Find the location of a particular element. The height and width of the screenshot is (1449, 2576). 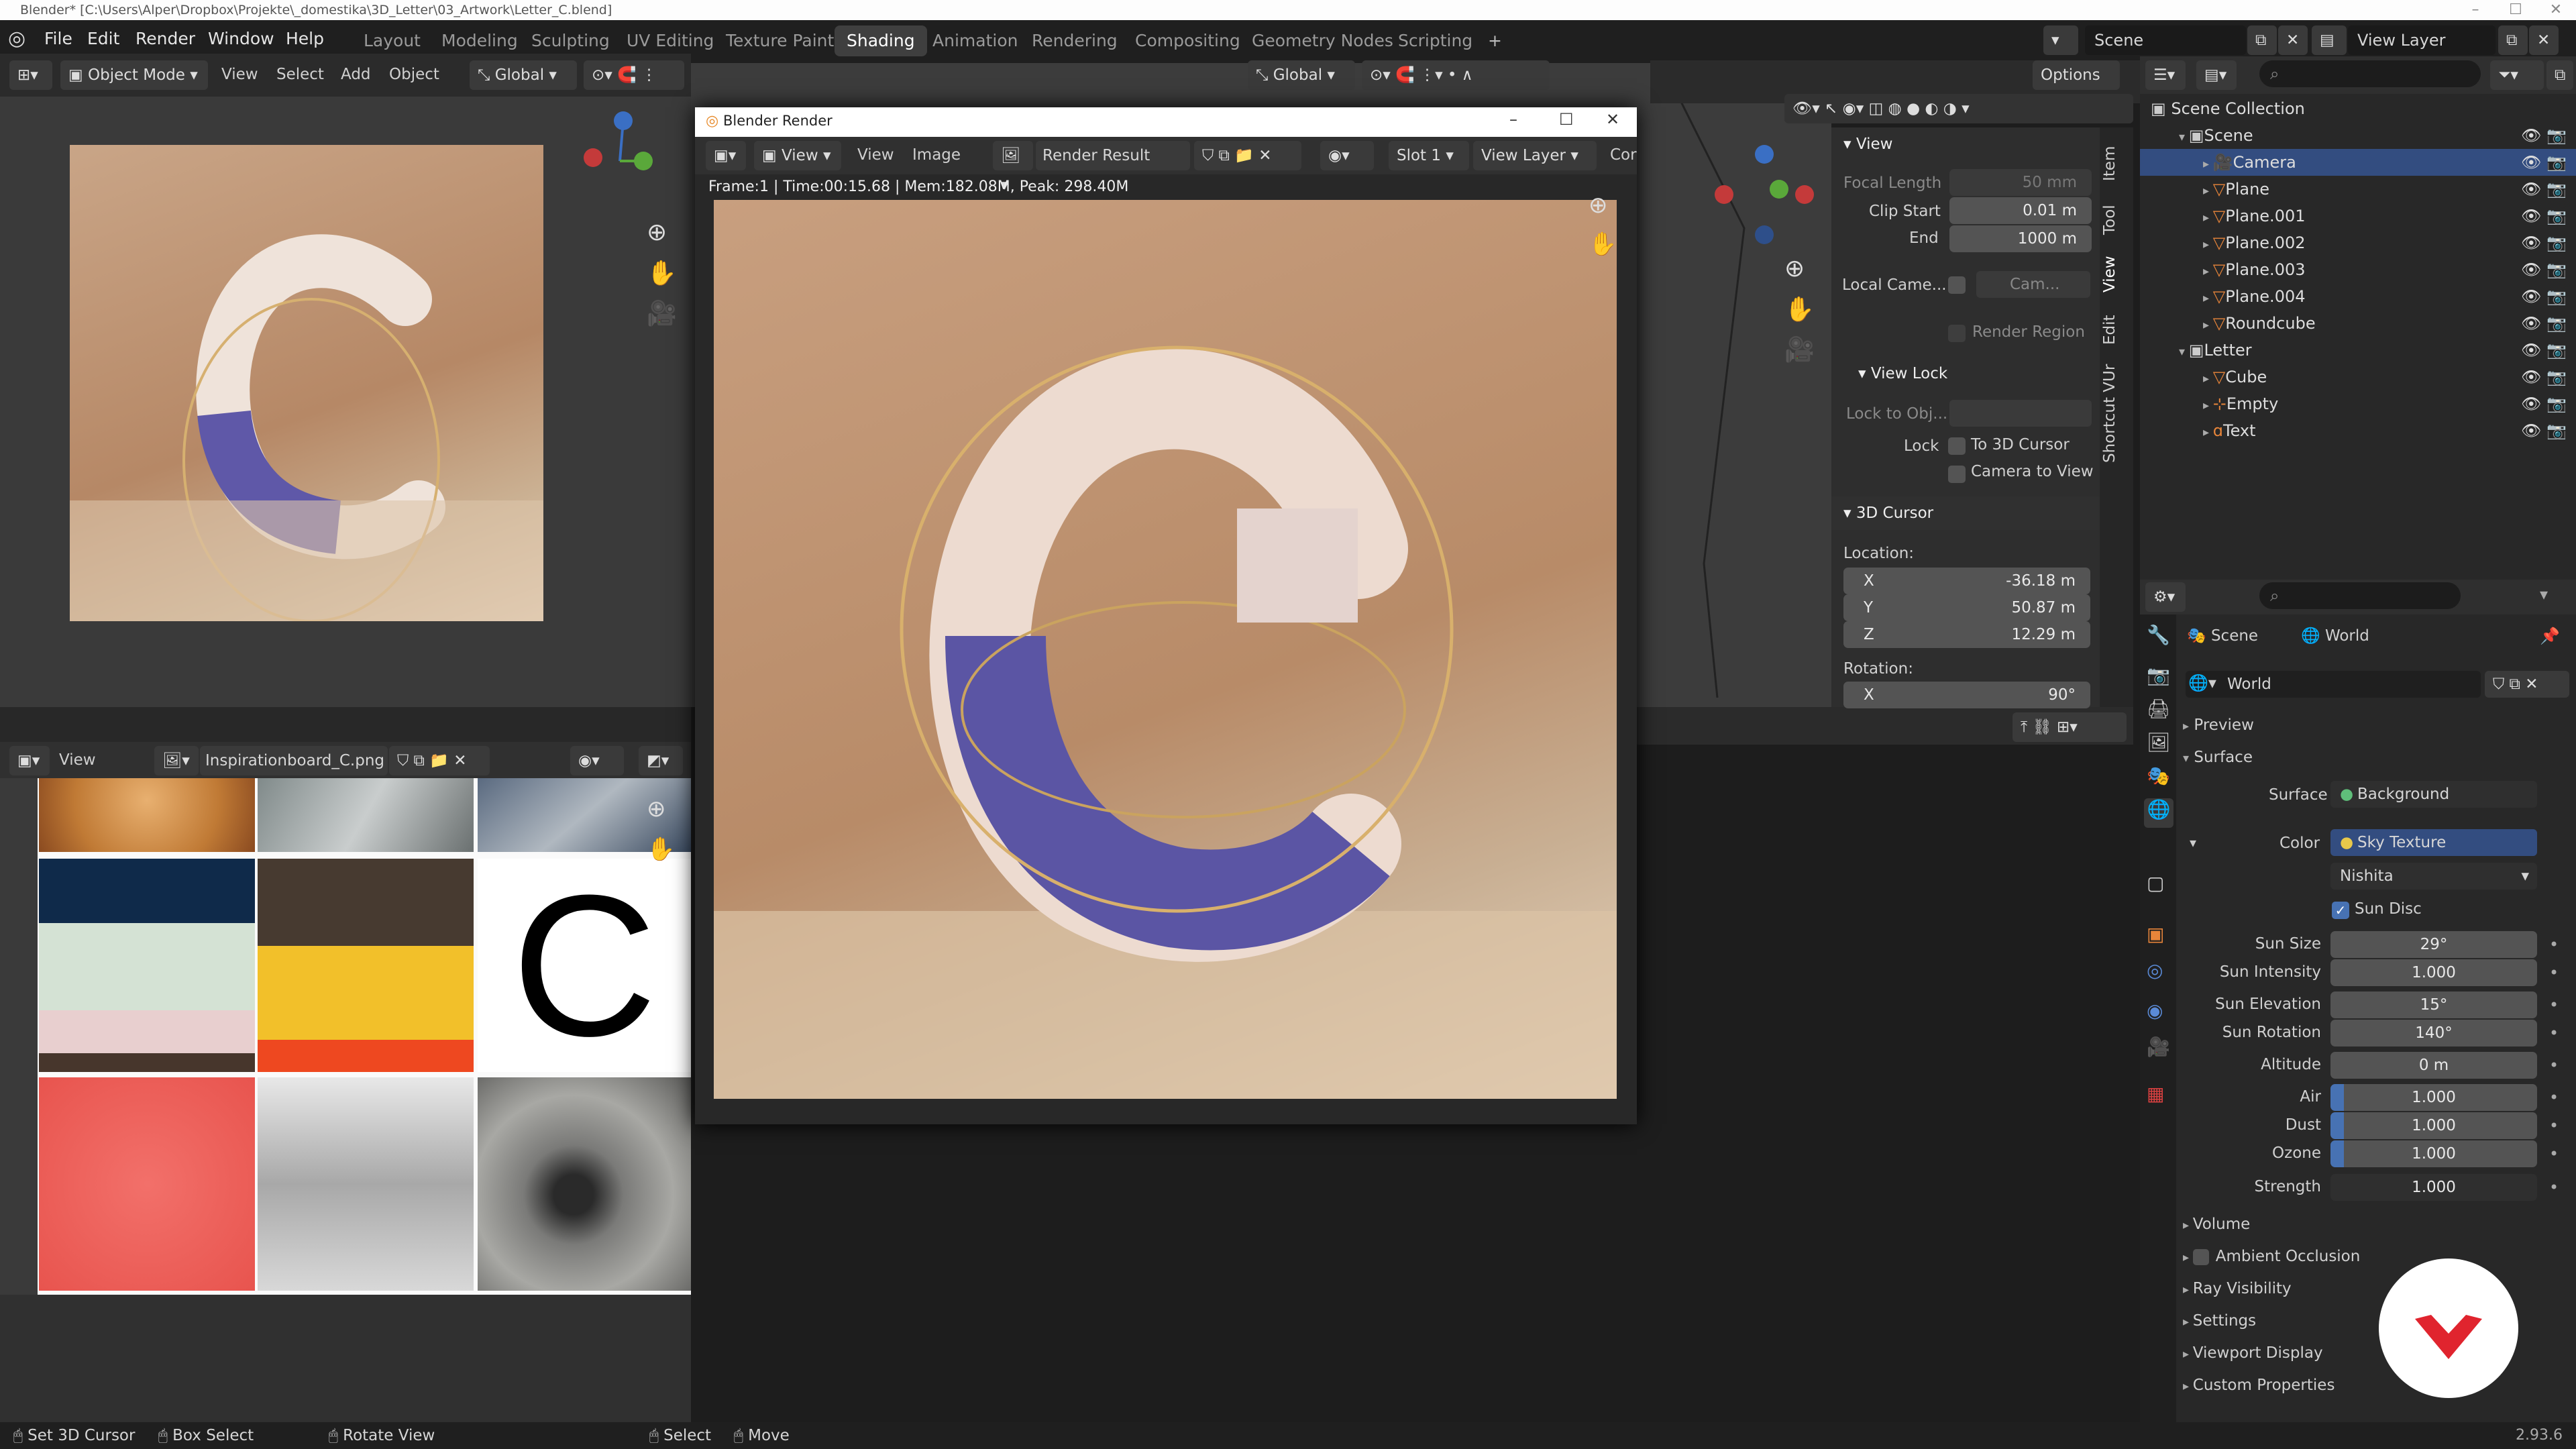

crumb-world: 🌐 World is located at coordinates (2335, 636).